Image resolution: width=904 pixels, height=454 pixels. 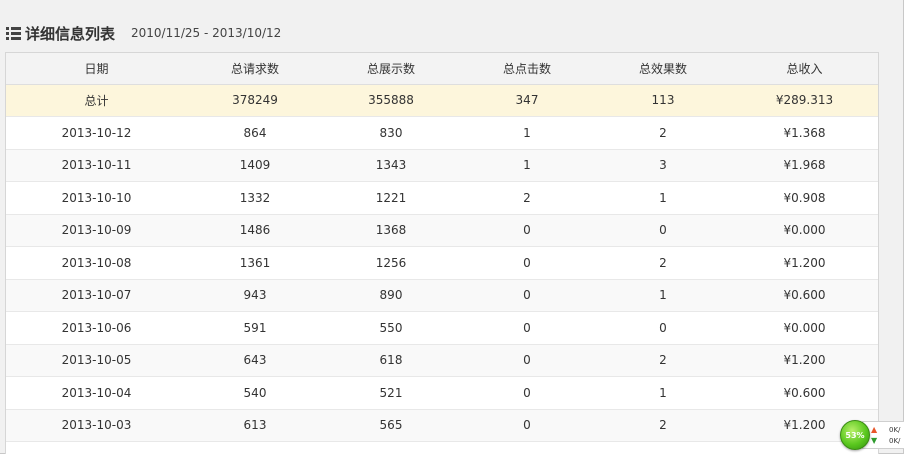 I want to click on table-row: 2013-10-11 1409 1343 1 3 ¥1.968, so click(x=442, y=165).